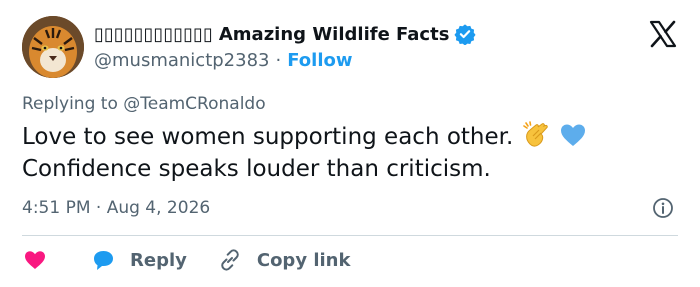 This screenshot has height=287, width=700. I want to click on like-button, so click(35, 260).